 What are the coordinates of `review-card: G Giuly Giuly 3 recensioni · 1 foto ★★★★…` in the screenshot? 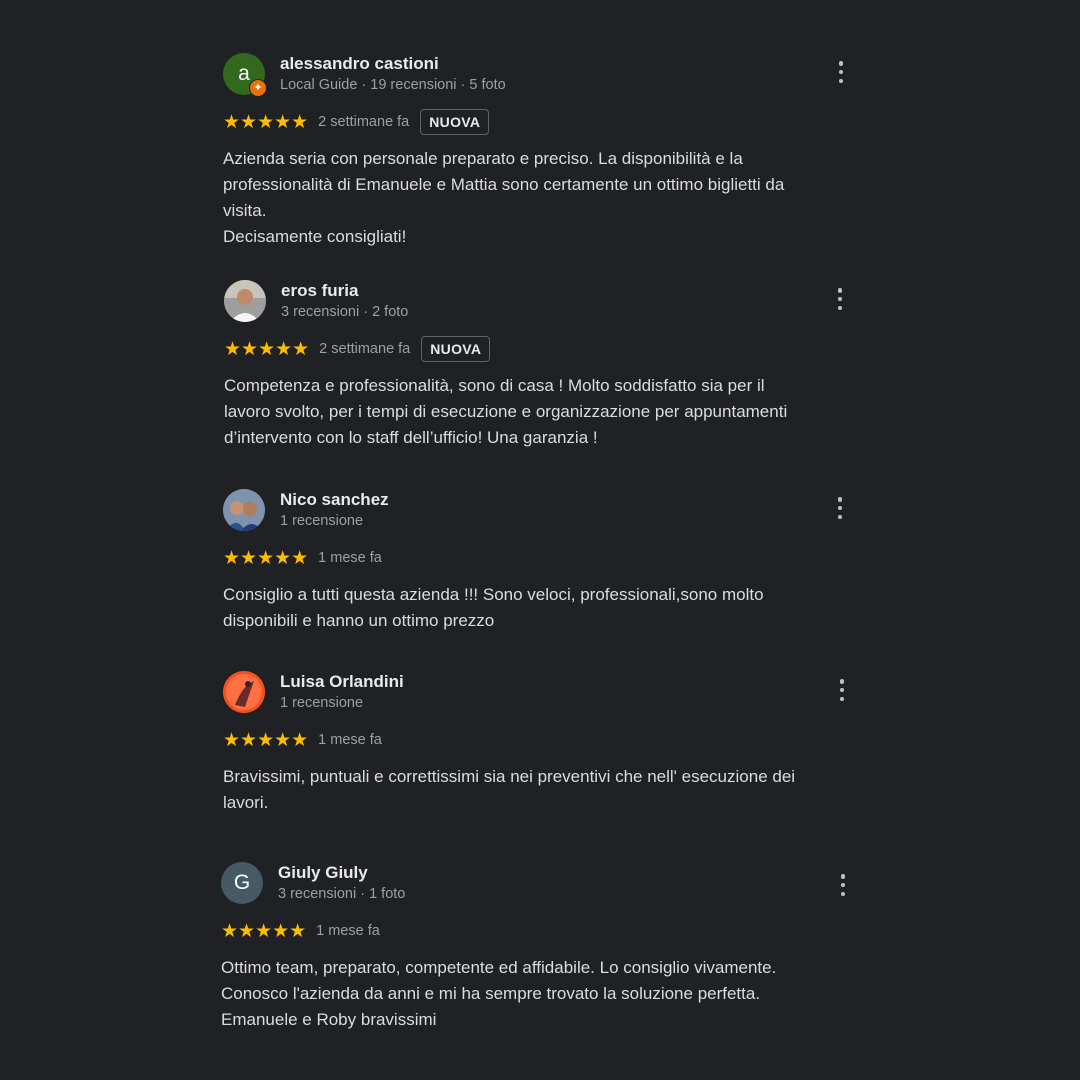 It's located at (541, 947).